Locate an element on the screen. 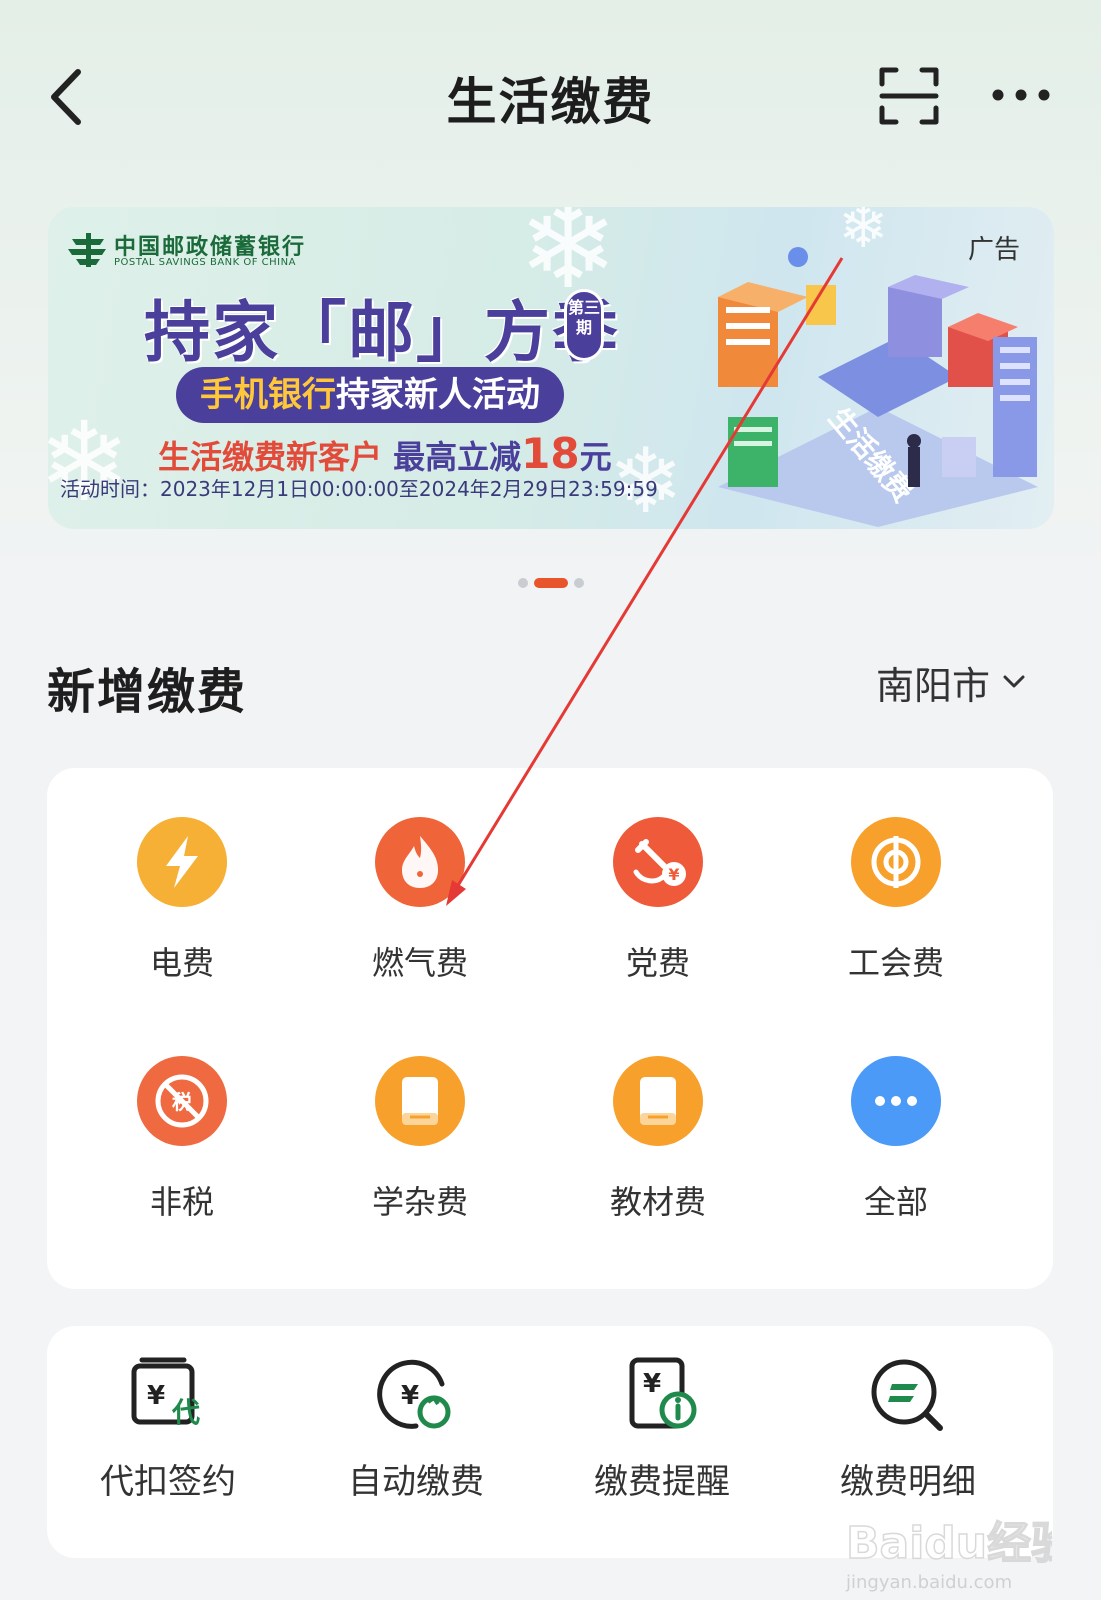  book-icon is located at coordinates (420, 1101).